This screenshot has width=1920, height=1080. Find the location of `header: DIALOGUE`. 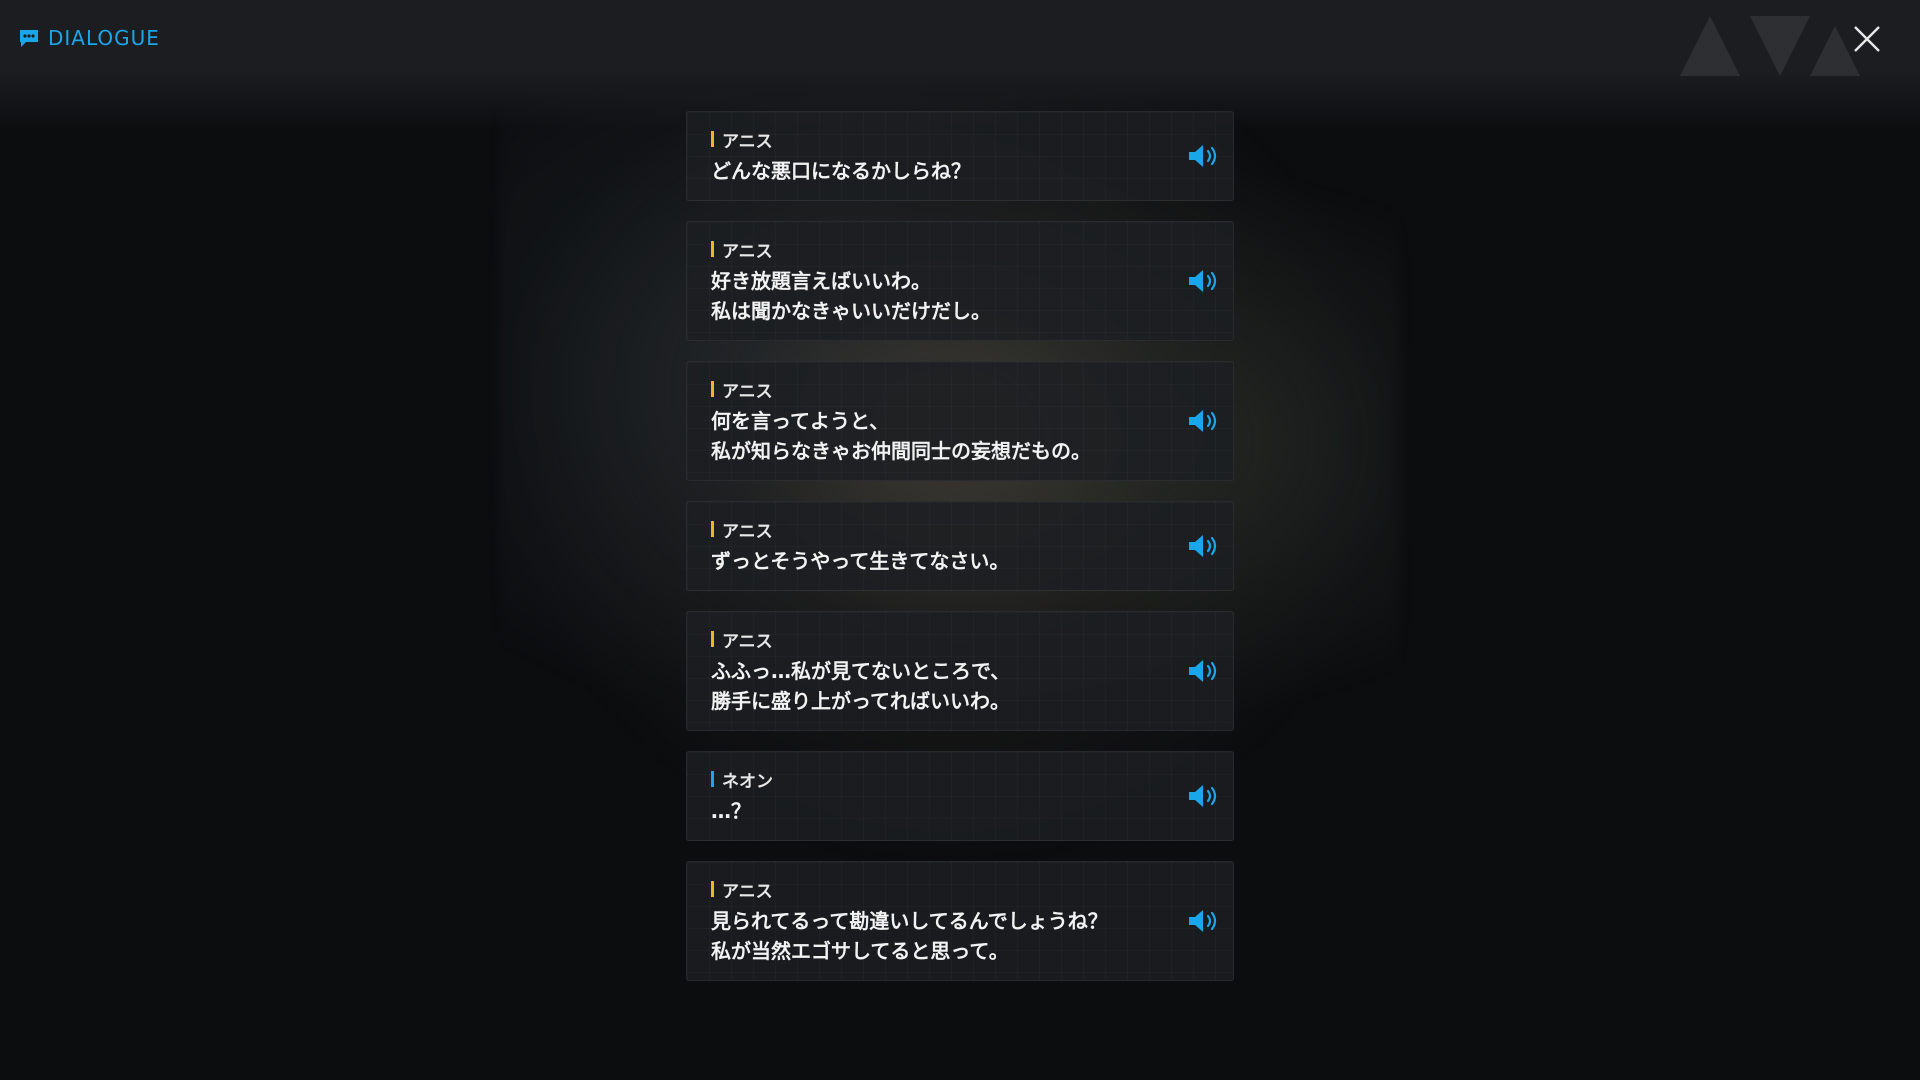

header: DIALOGUE is located at coordinates (89, 38).